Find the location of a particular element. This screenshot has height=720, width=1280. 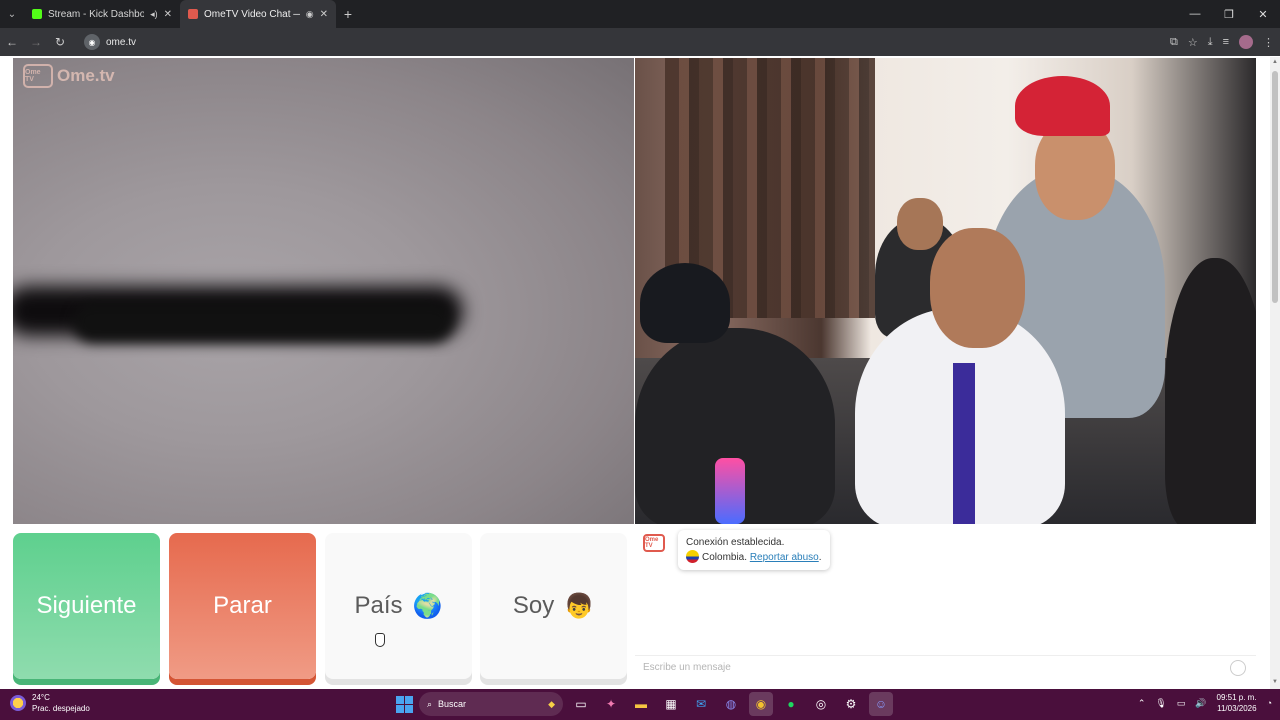

recording-icon: ◉ is located at coordinates (309, 13).